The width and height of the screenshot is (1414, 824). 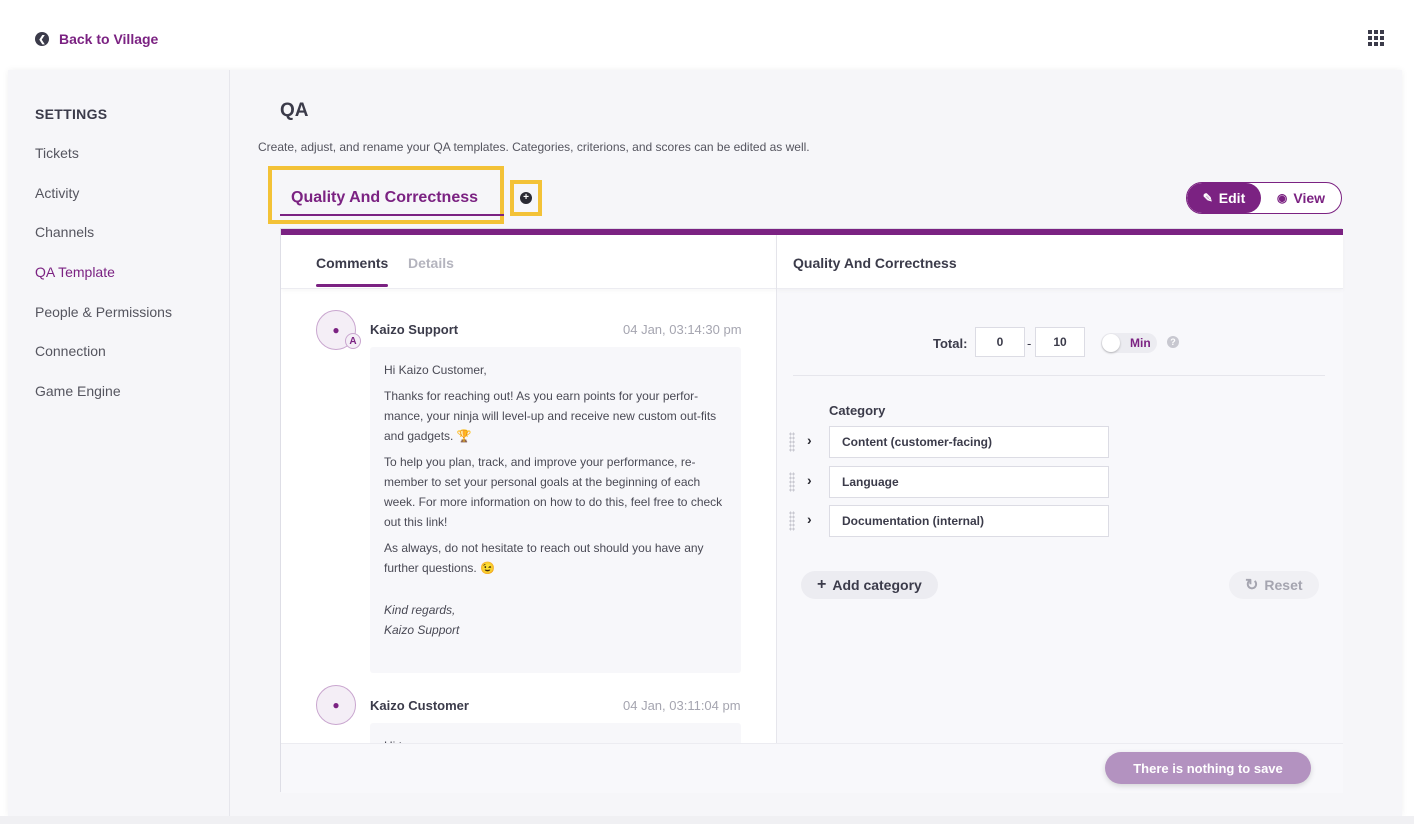 I want to click on plus-circle-icon: +, so click(x=526, y=198).